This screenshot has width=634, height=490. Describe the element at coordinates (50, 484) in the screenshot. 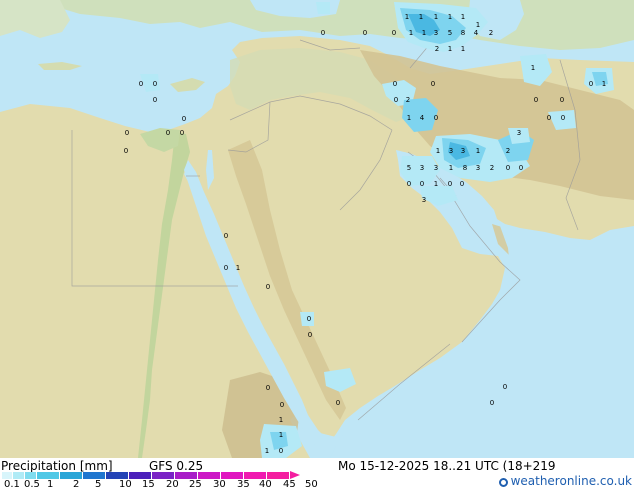

I see `legend-label: 1` at that location.